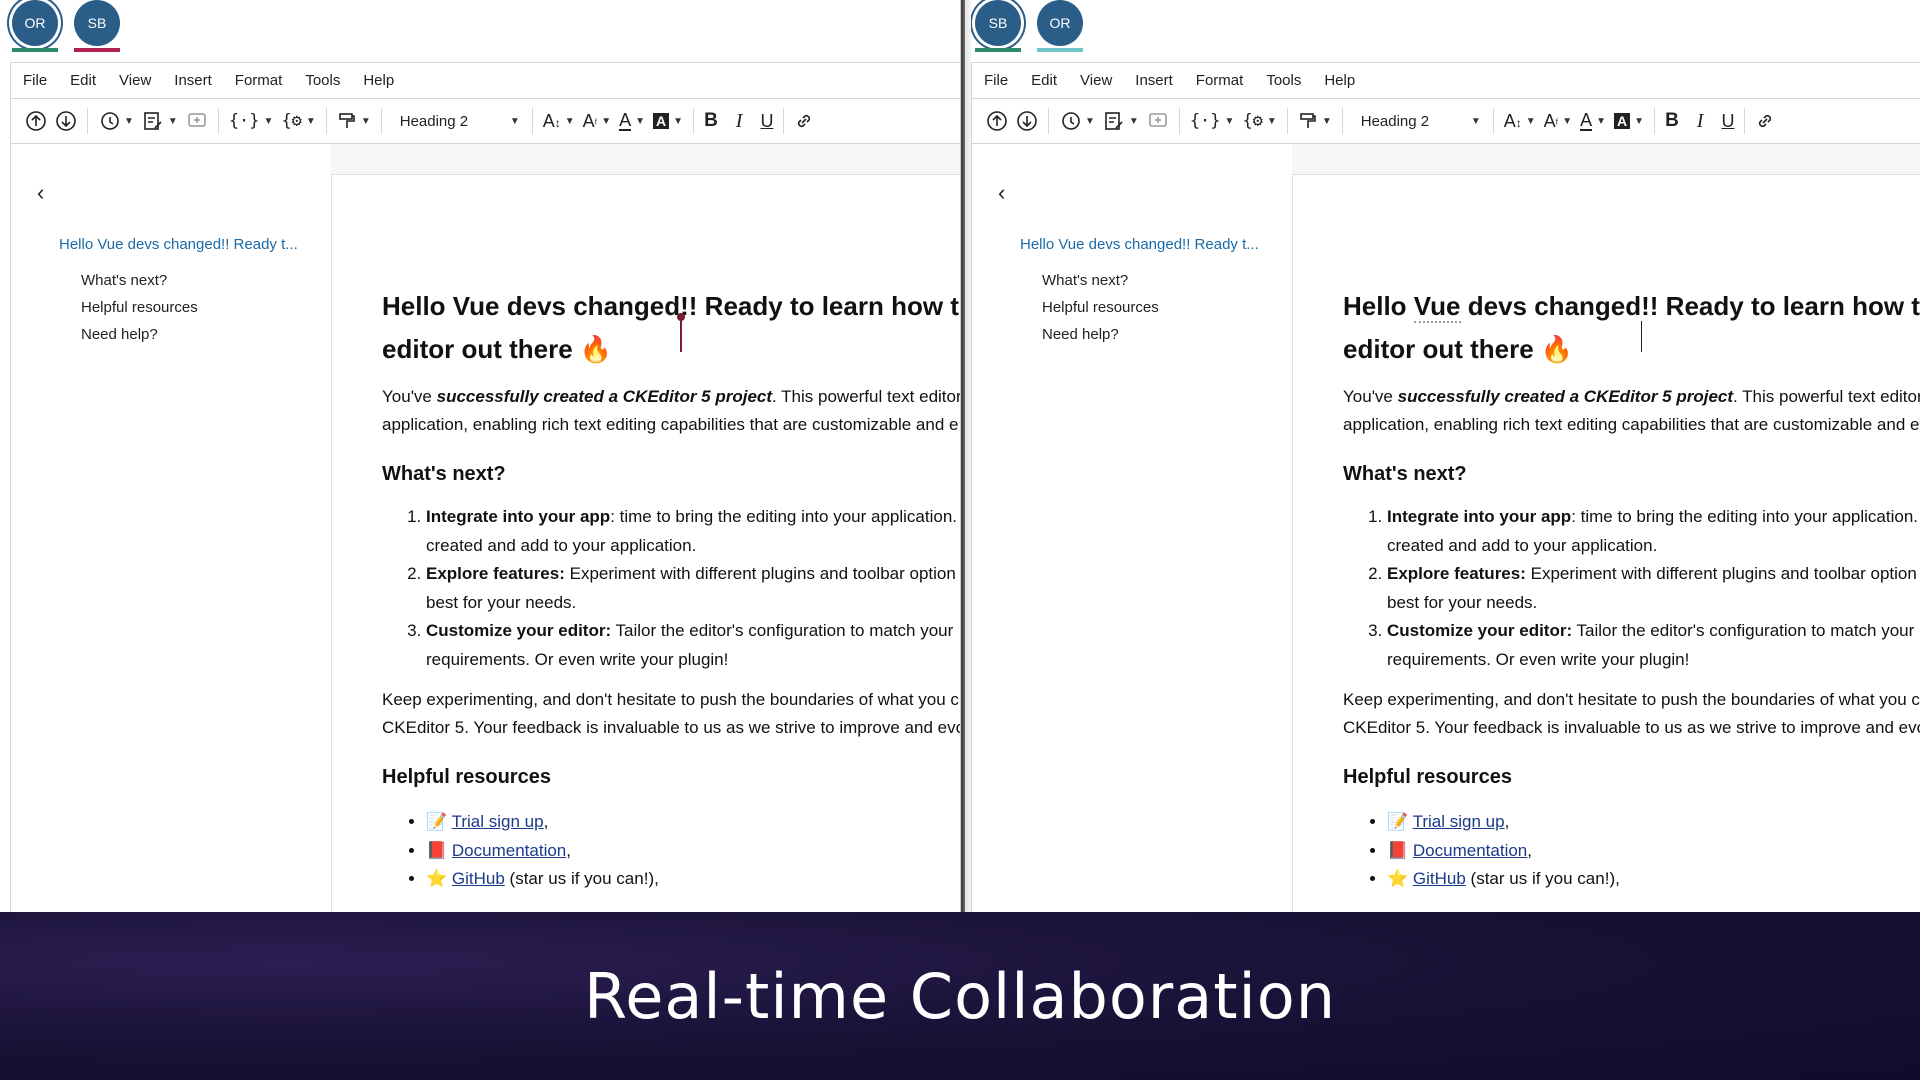 This screenshot has height=1080, width=1920. Describe the element at coordinates (66, 29) in the screenshot. I see `presence-avatars: OR SB` at that location.